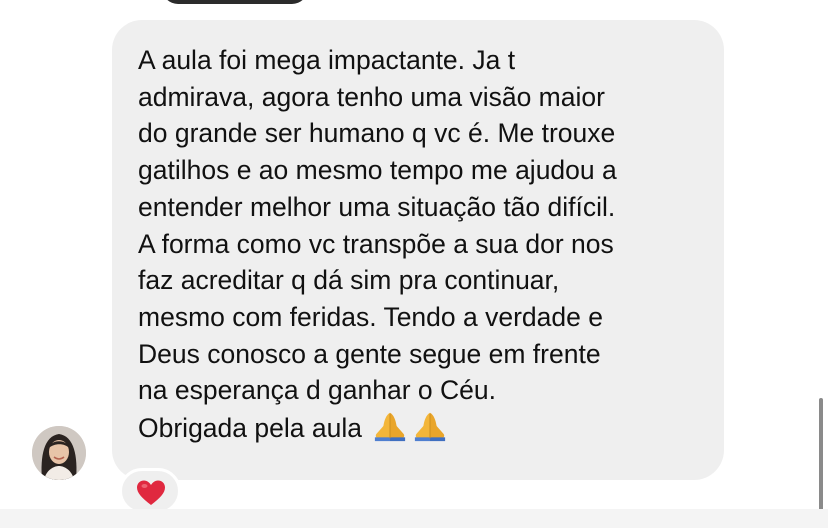 Image resolution: width=828 pixels, height=528 pixels. I want to click on heart-icon, so click(151, 492).